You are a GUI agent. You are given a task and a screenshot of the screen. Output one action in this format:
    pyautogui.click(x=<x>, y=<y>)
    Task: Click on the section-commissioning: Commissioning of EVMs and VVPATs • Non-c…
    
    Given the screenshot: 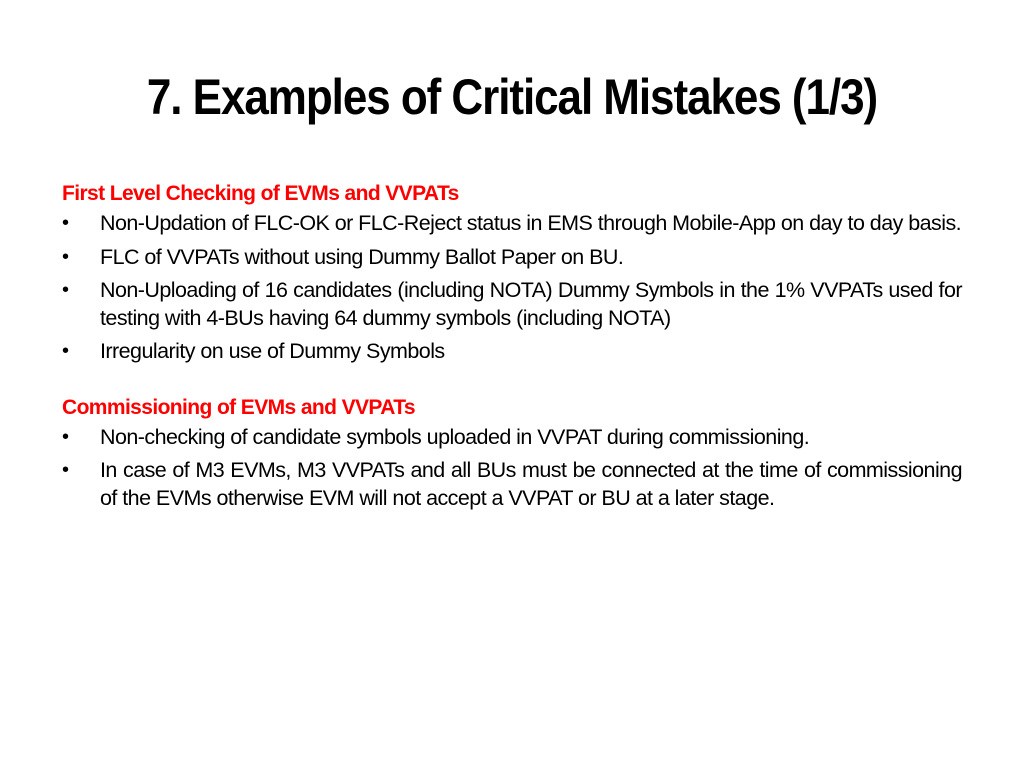 What is the action you would take?
    pyautogui.click(x=512, y=453)
    